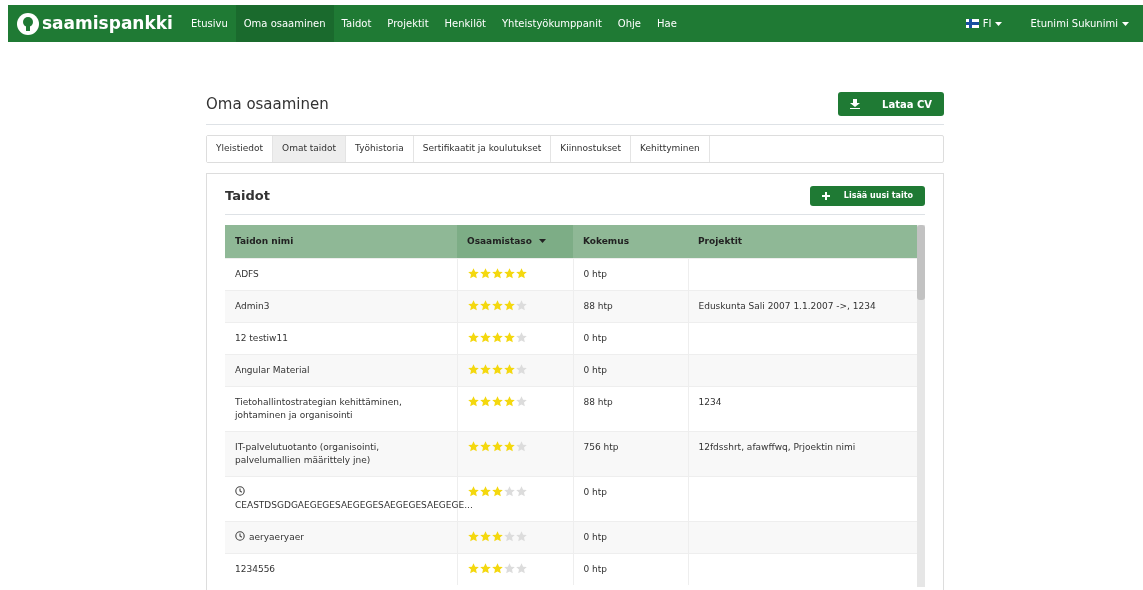 The height and width of the screenshot is (590, 1143). What do you see at coordinates (601, 446) in the screenshot?
I see `experience-text: 756 htp` at bounding box center [601, 446].